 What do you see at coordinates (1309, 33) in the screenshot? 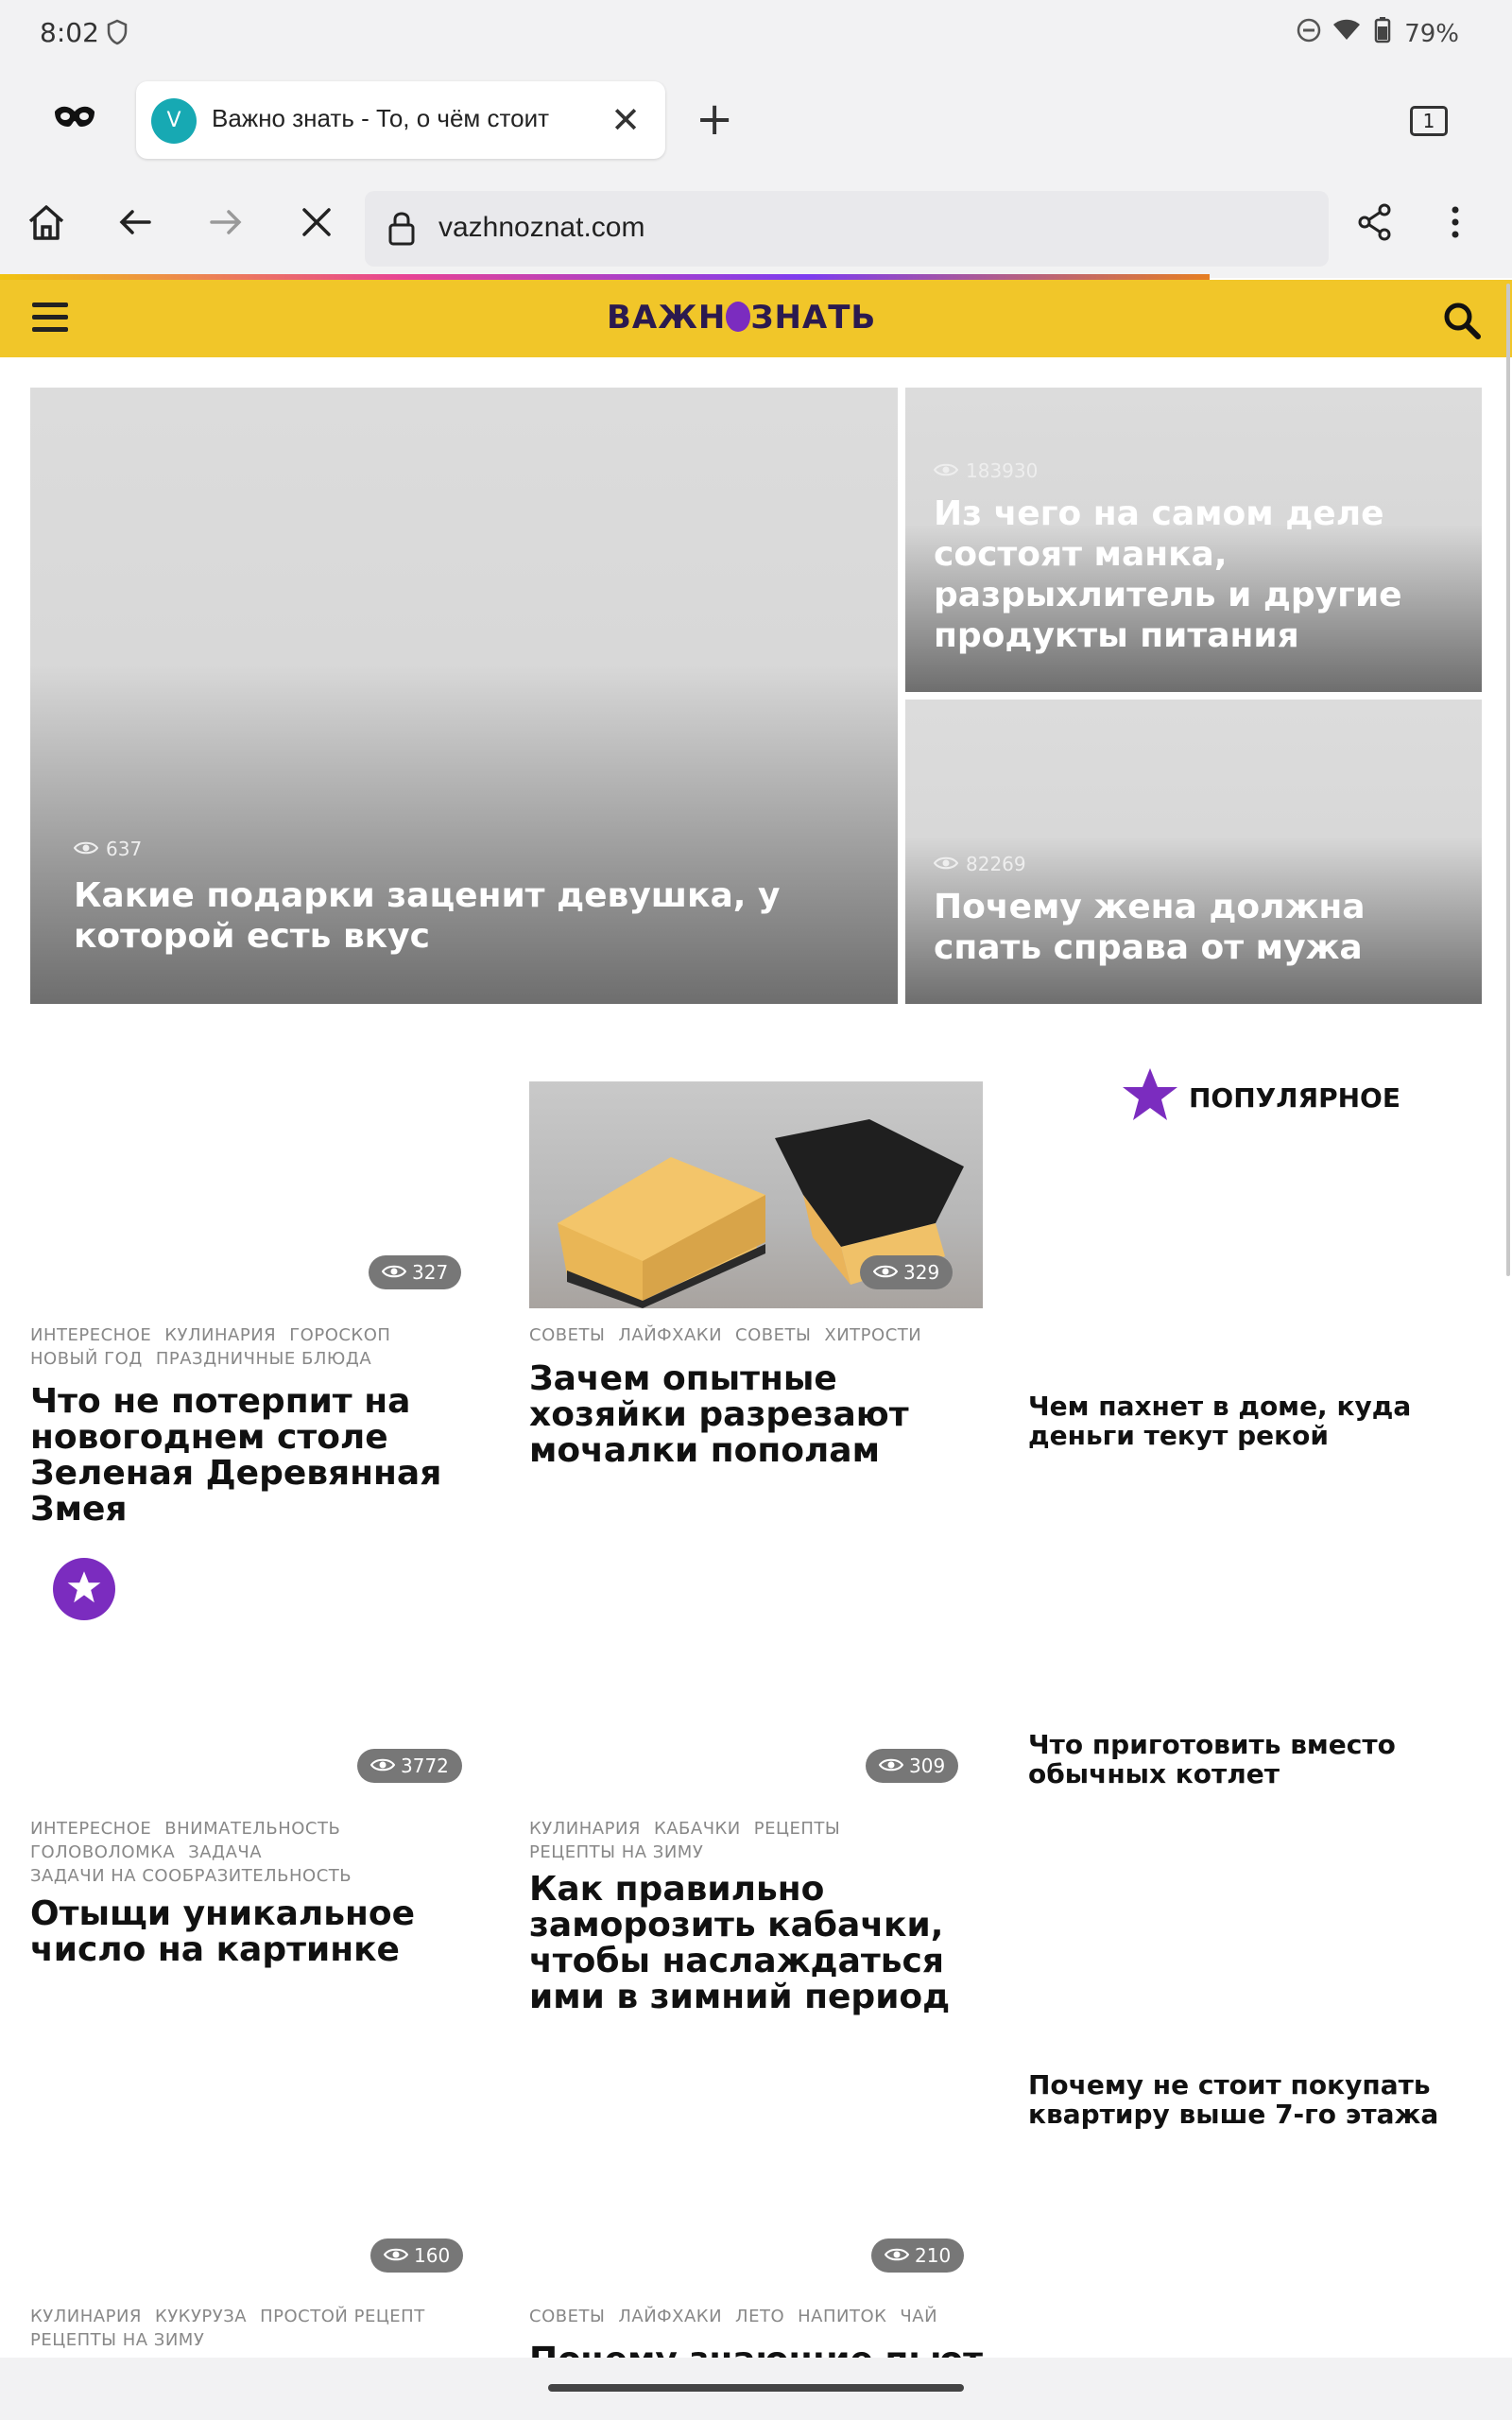
I see `dnd-icon` at bounding box center [1309, 33].